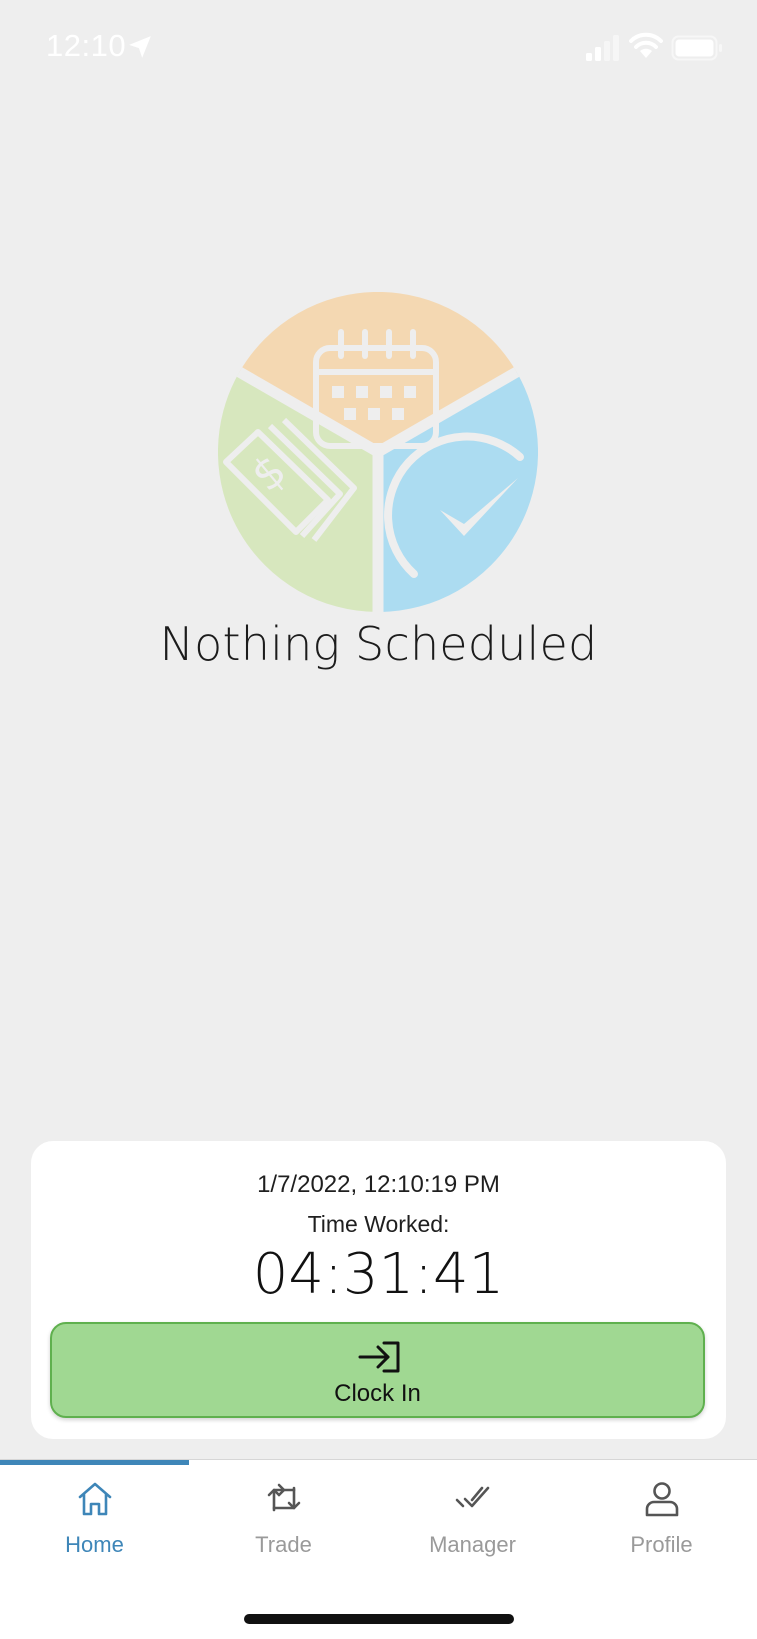  What do you see at coordinates (472, 1497) in the screenshot?
I see `checkmark-icon` at bounding box center [472, 1497].